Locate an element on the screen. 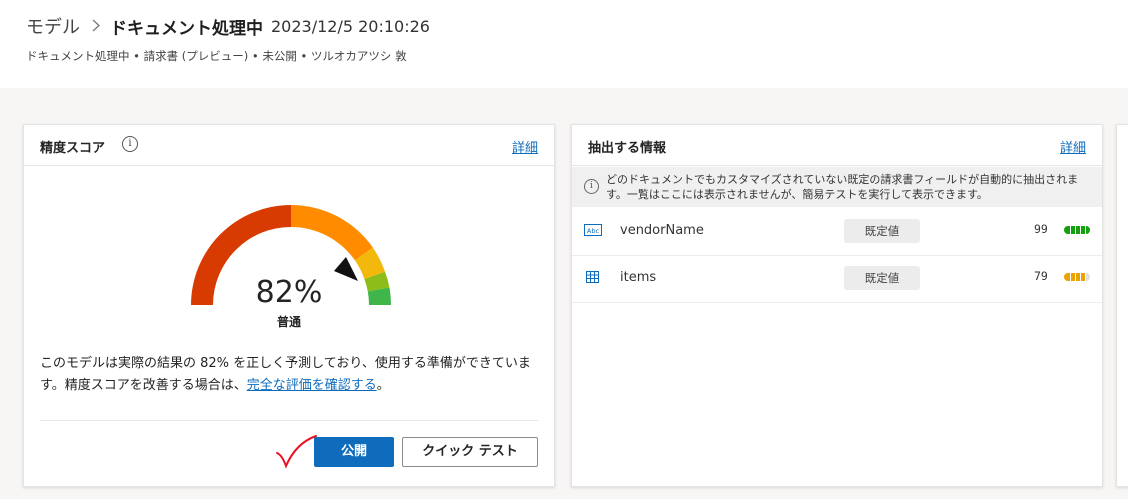 The height and width of the screenshot is (499, 1128). full-evaluation-link: 完全な評価を確認する is located at coordinates (312, 385).